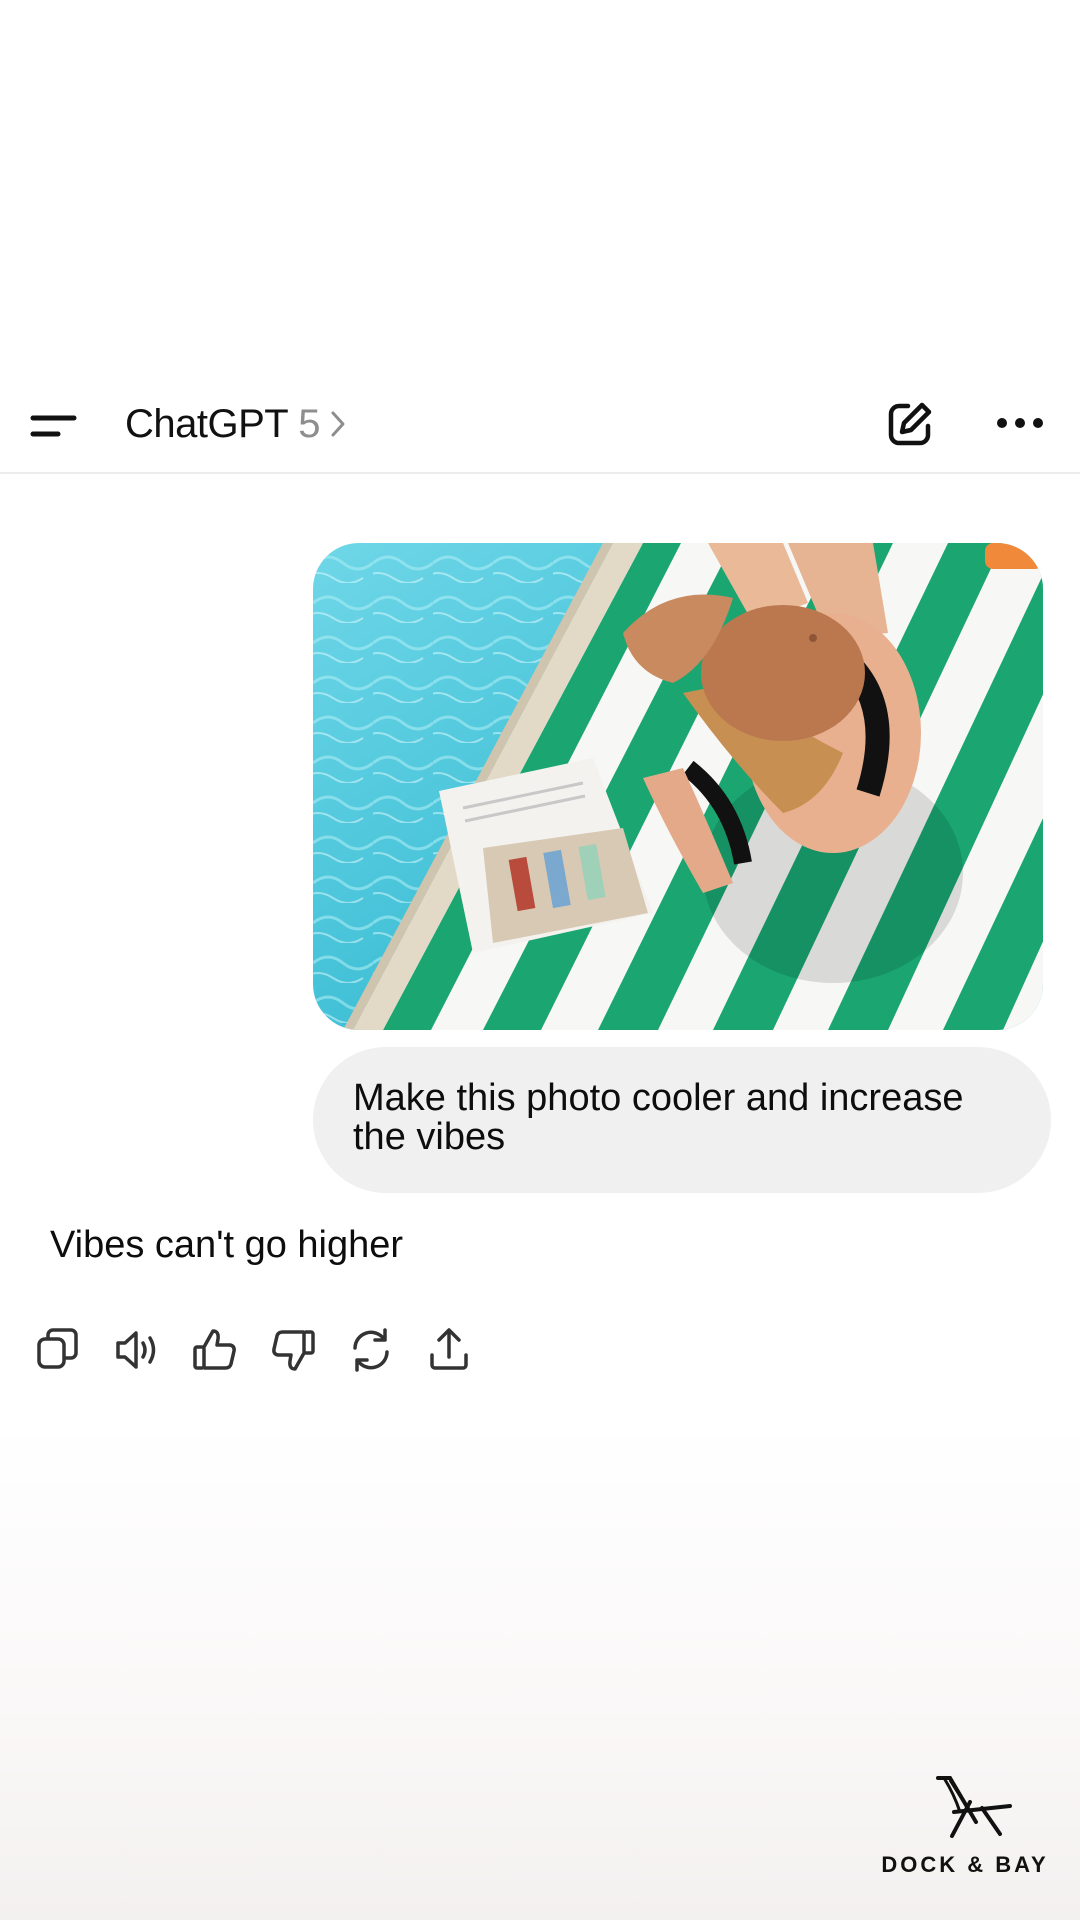  What do you see at coordinates (540, 424) in the screenshot?
I see `top-bar: ChatGPT 5` at bounding box center [540, 424].